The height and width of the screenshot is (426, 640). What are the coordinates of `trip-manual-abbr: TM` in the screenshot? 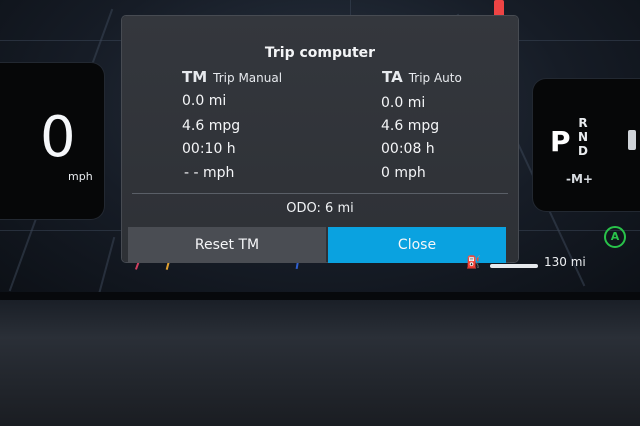 It's located at (195, 77).